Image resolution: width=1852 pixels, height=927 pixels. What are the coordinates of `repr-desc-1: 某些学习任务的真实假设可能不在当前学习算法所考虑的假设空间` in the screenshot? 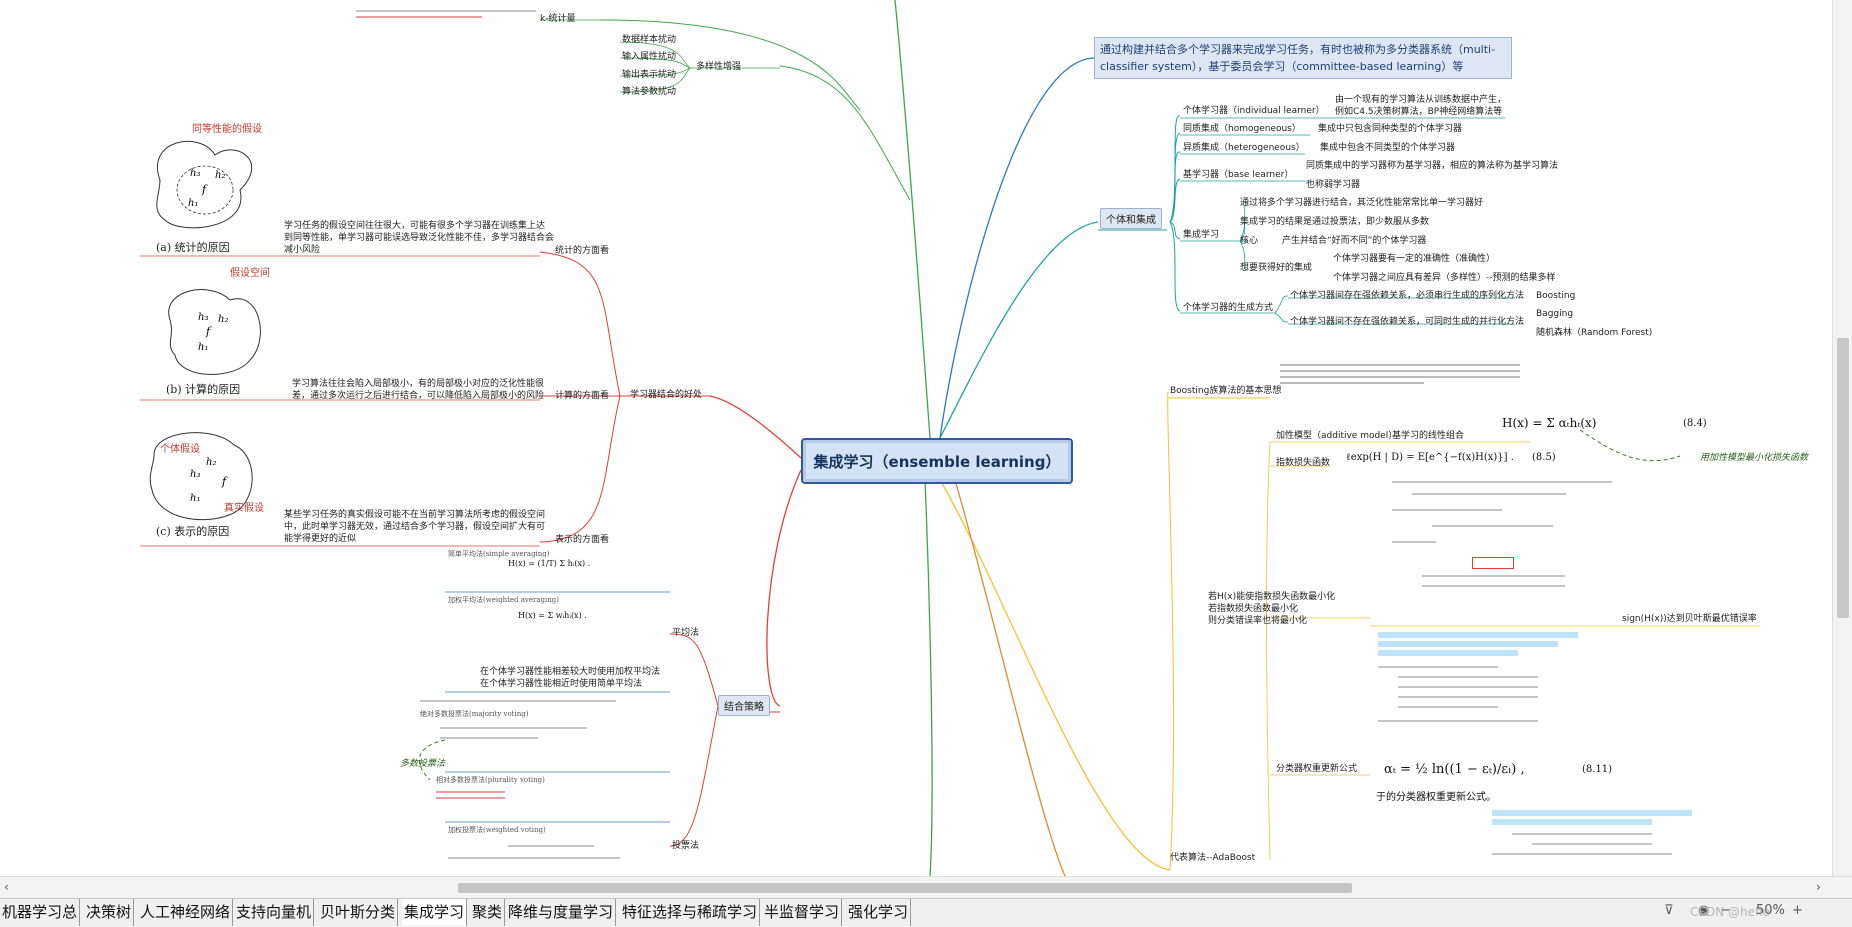 It's located at (414, 515).